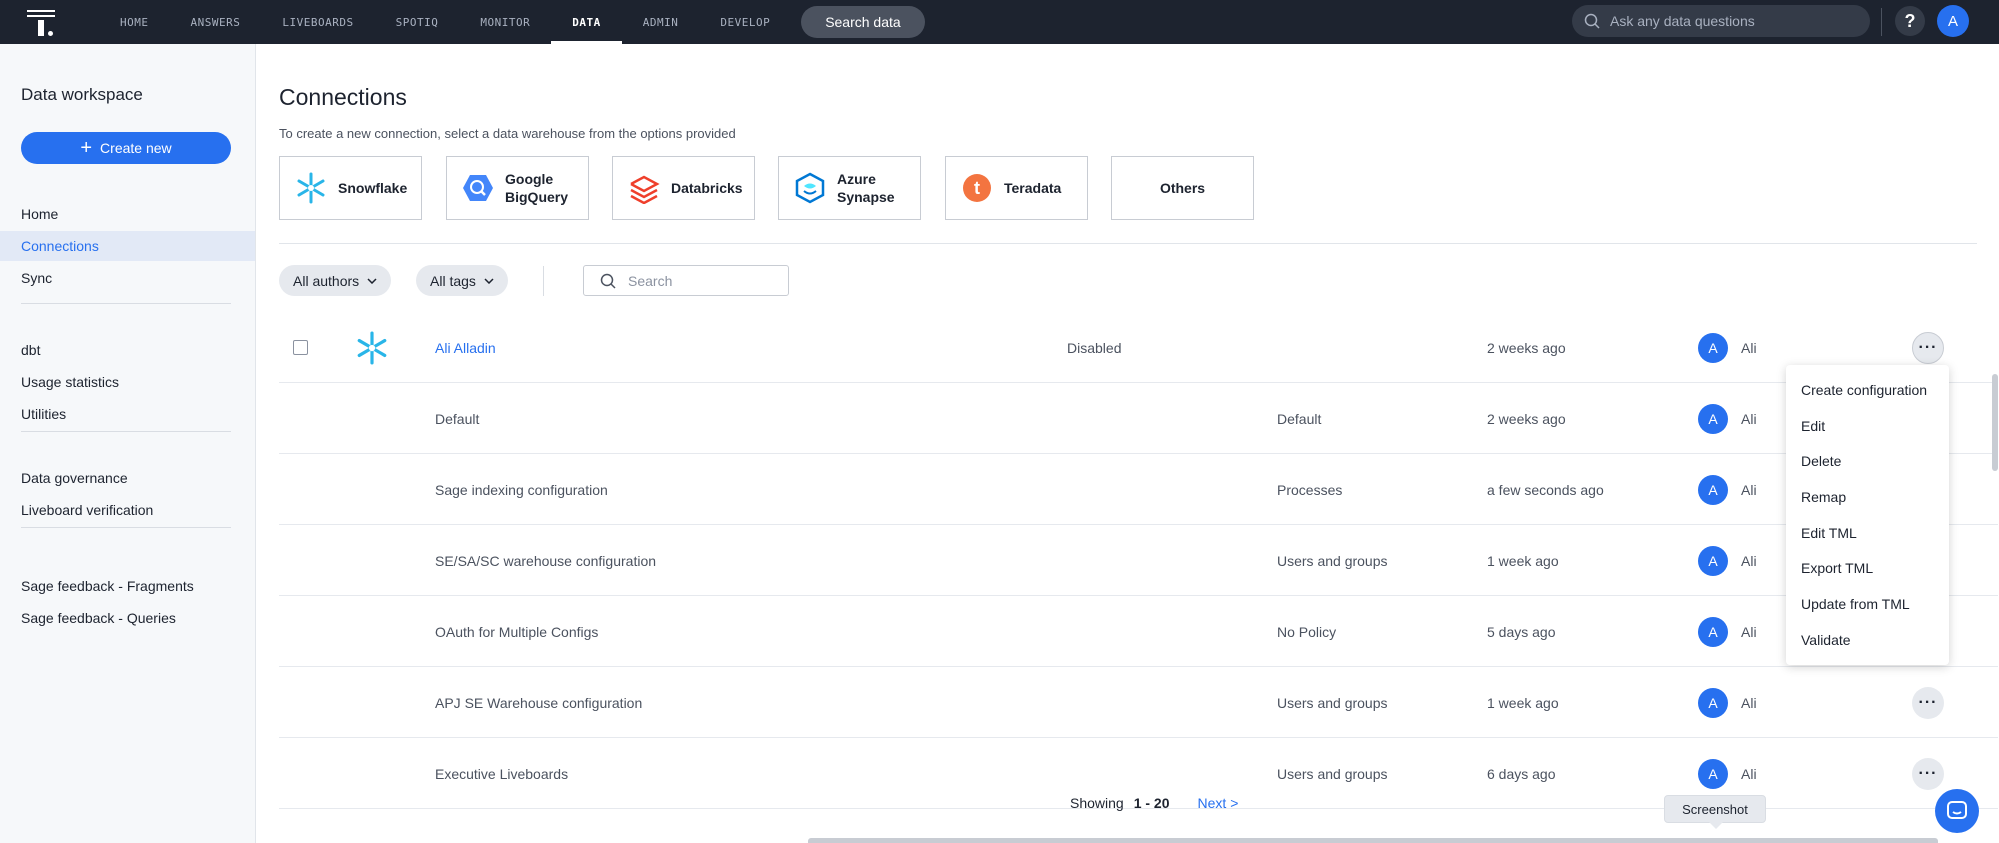  Describe the element at coordinates (1867, 533) in the screenshot. I see `menu-item-edit-tml: Edit TML` at that location.